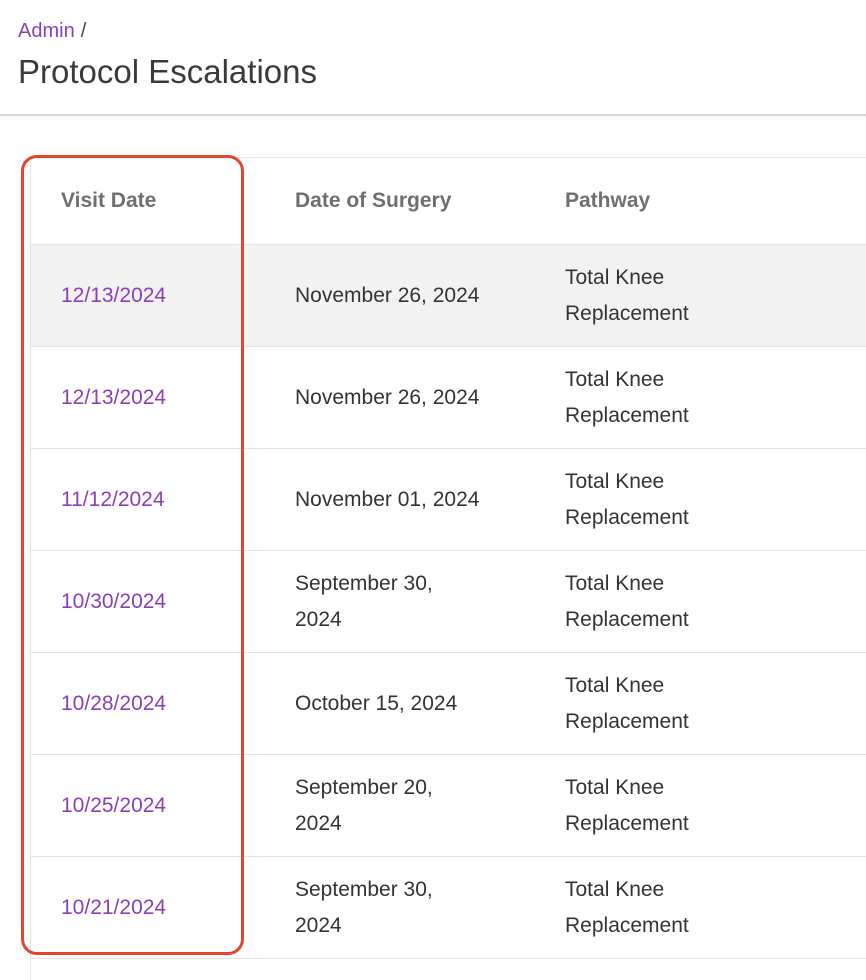  Describe the element at coordinates (364, 805) in the screenshot. I see `surgery-date-cell: September 20, 2024` at that location.